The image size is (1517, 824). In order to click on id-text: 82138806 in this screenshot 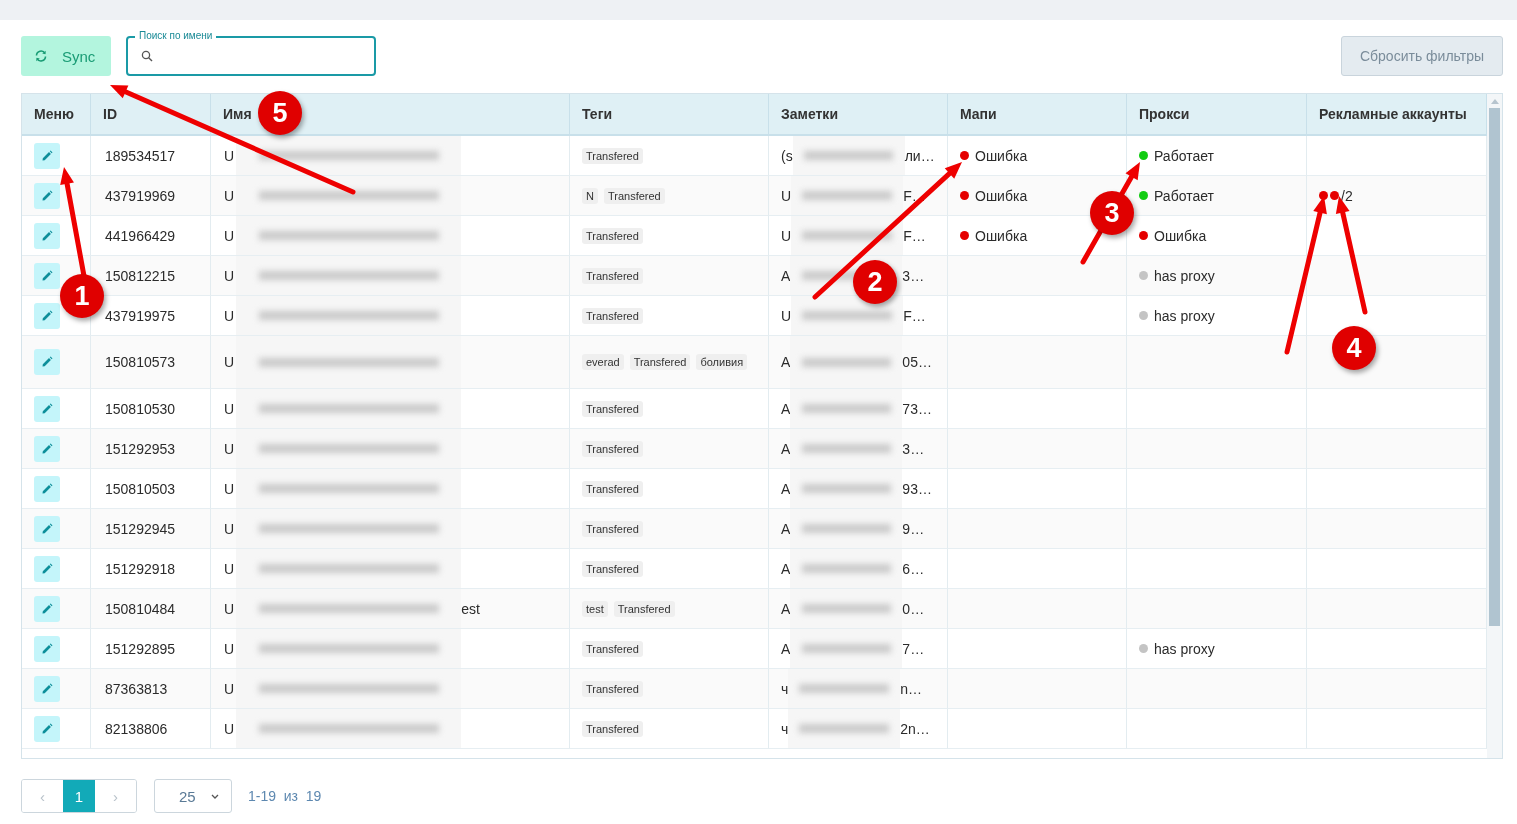, I will do `click(136, 728)`.